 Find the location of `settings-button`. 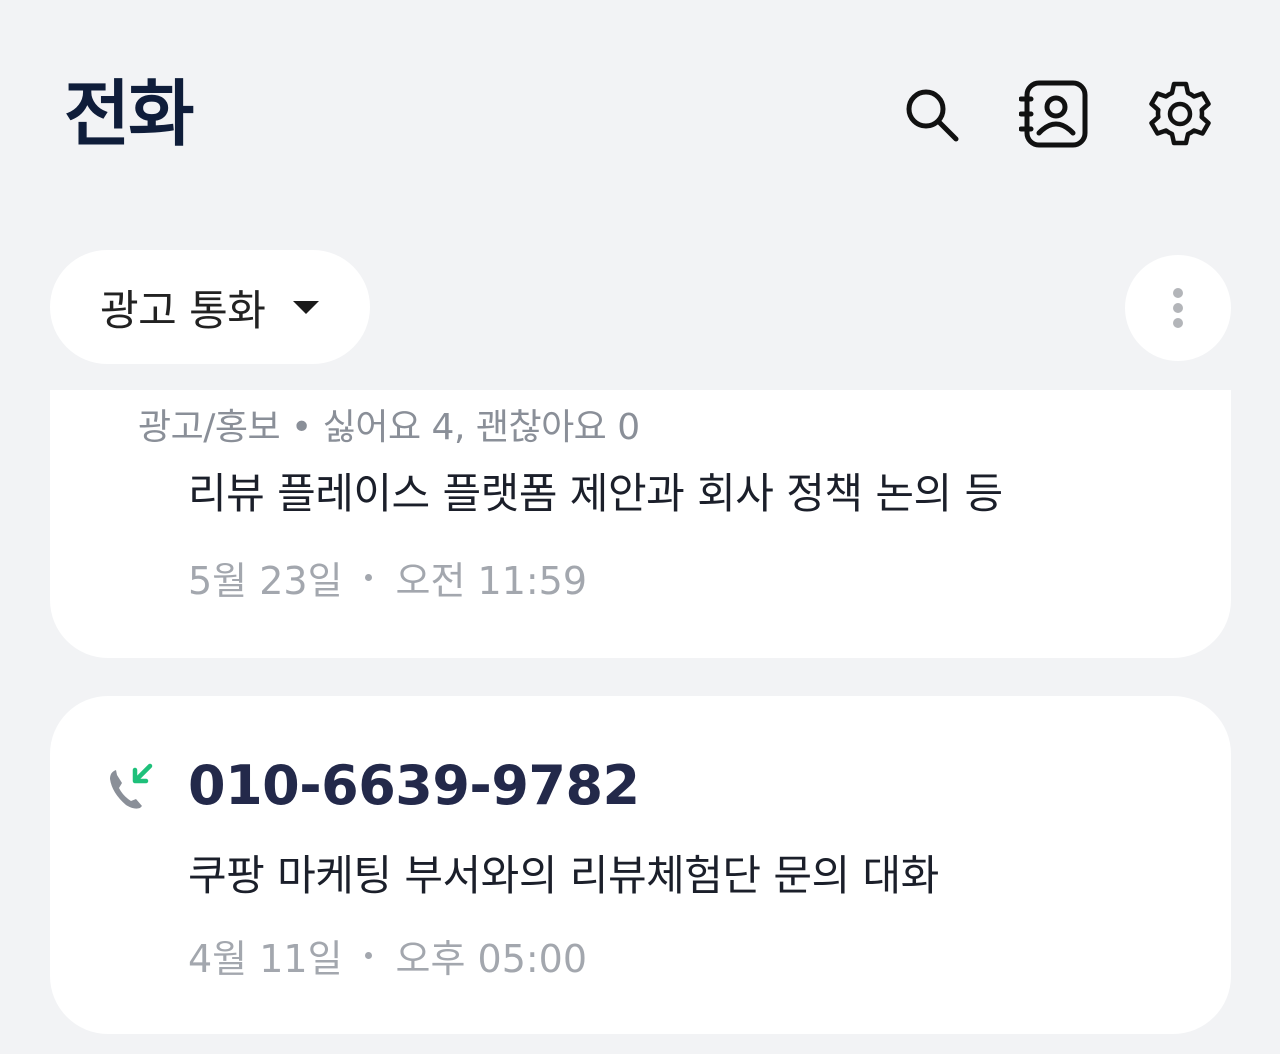

settings-button is located at coordinates (1180, 114).